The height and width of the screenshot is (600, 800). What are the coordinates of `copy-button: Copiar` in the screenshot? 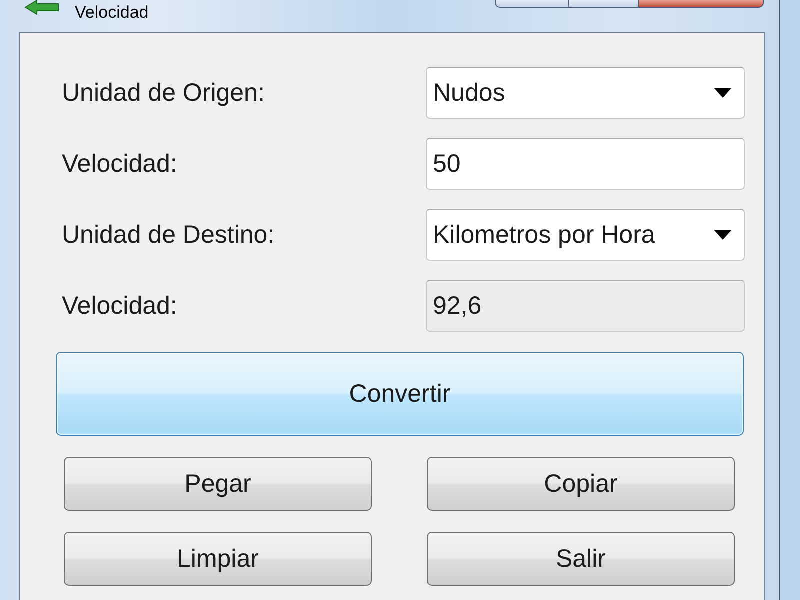 It's located at (581, 484).